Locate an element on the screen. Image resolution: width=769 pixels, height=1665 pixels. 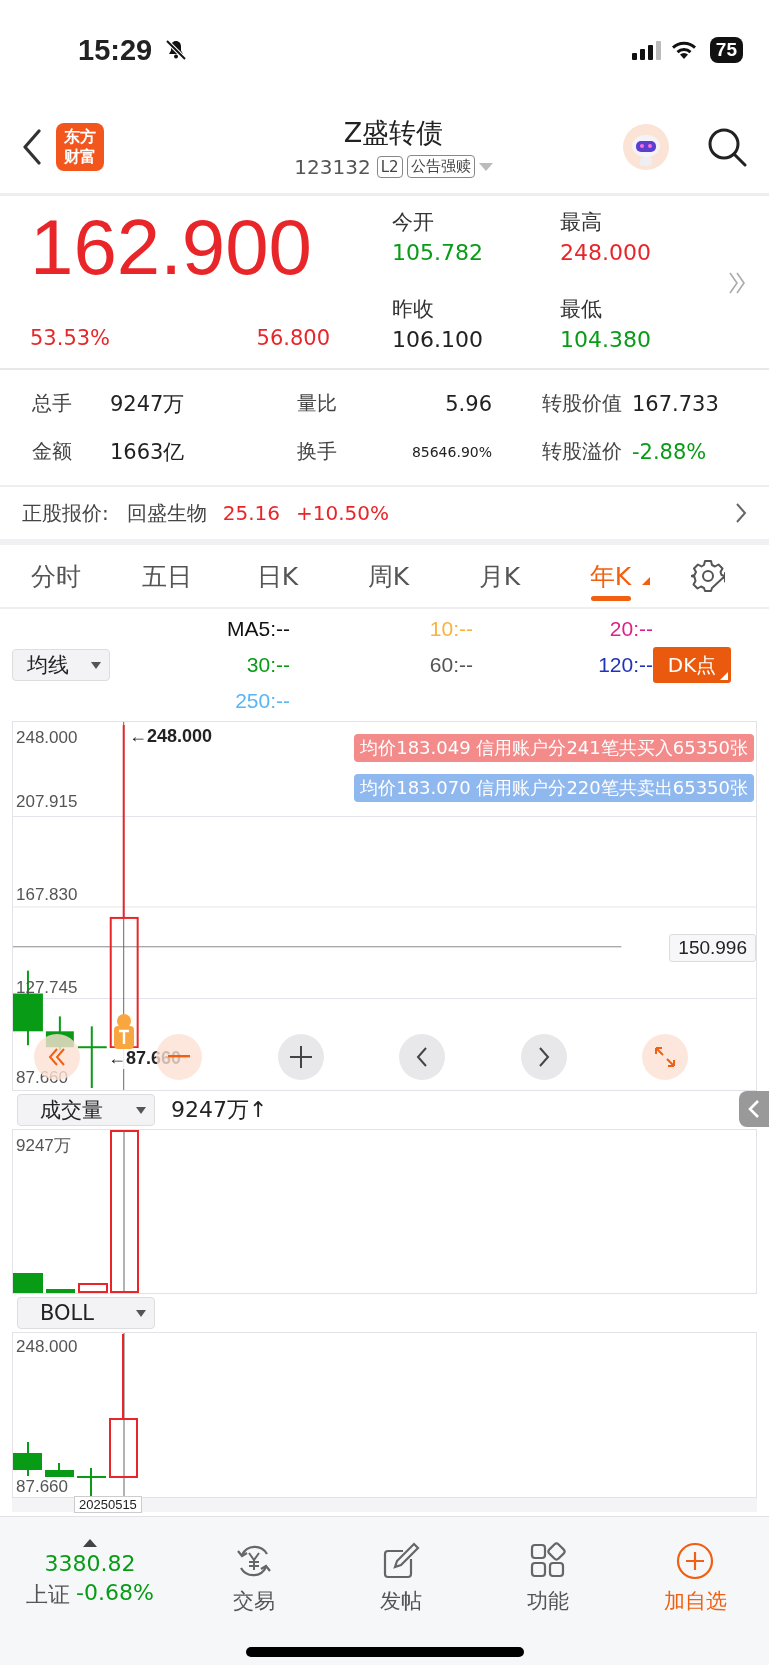
double-chevron-left-icon is located at coordinates (57, 1057).